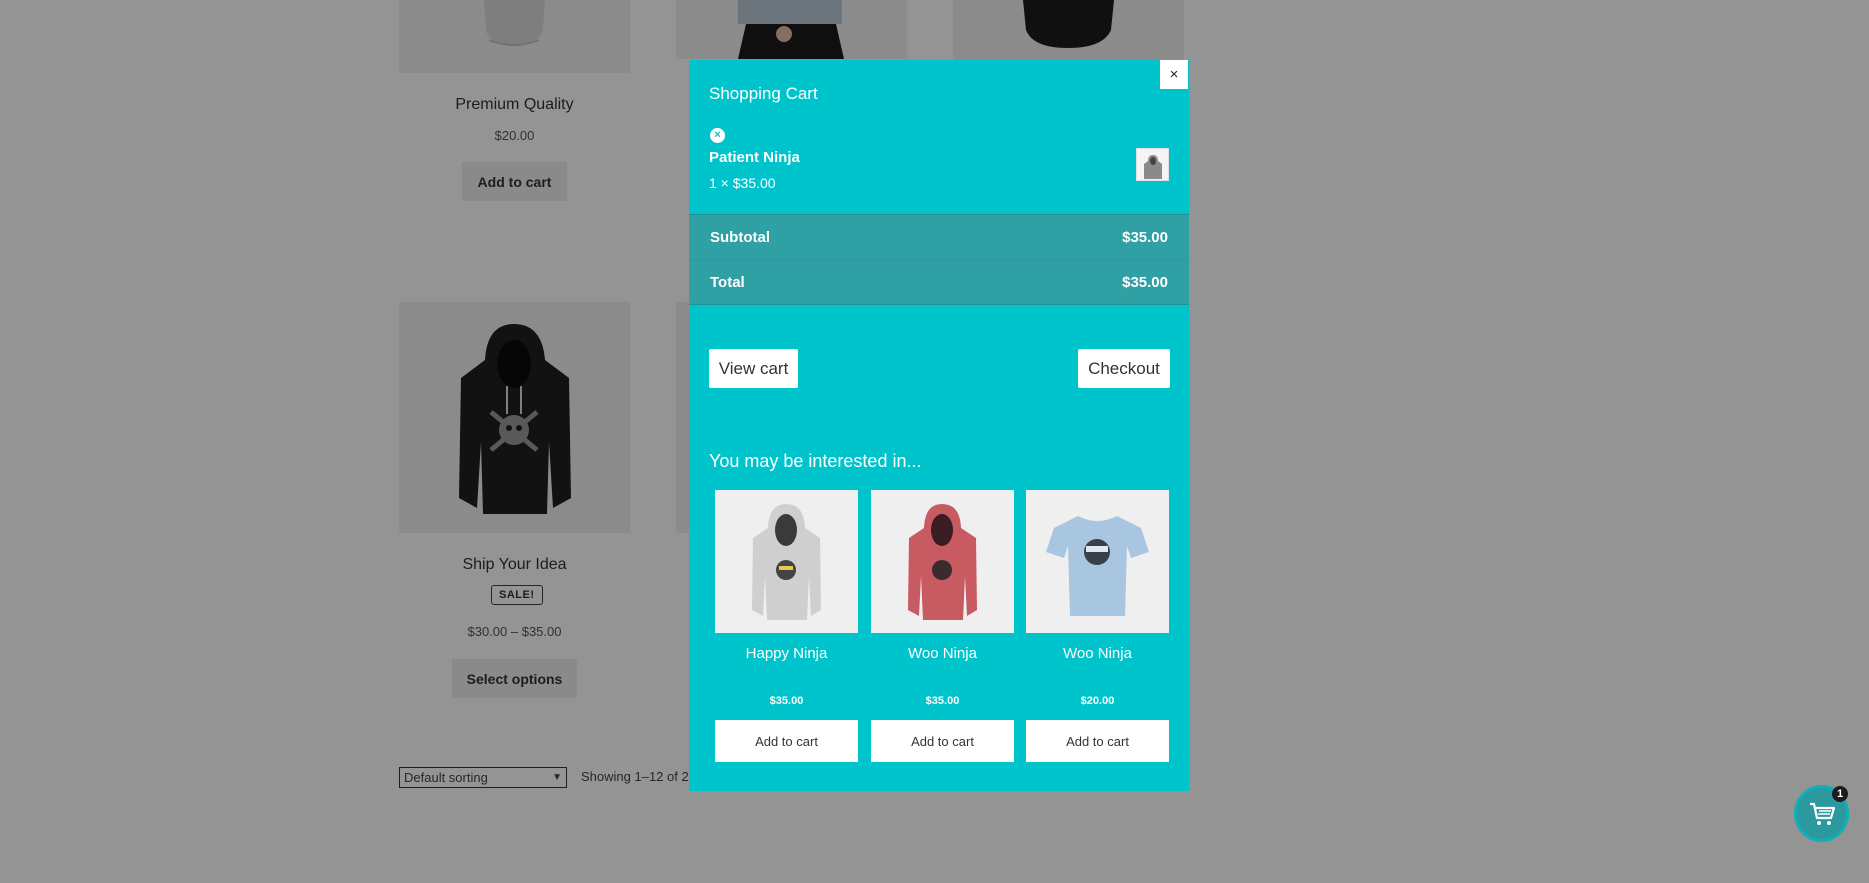  I want to click on checkout-button: Checkout, so click(1124, 368).